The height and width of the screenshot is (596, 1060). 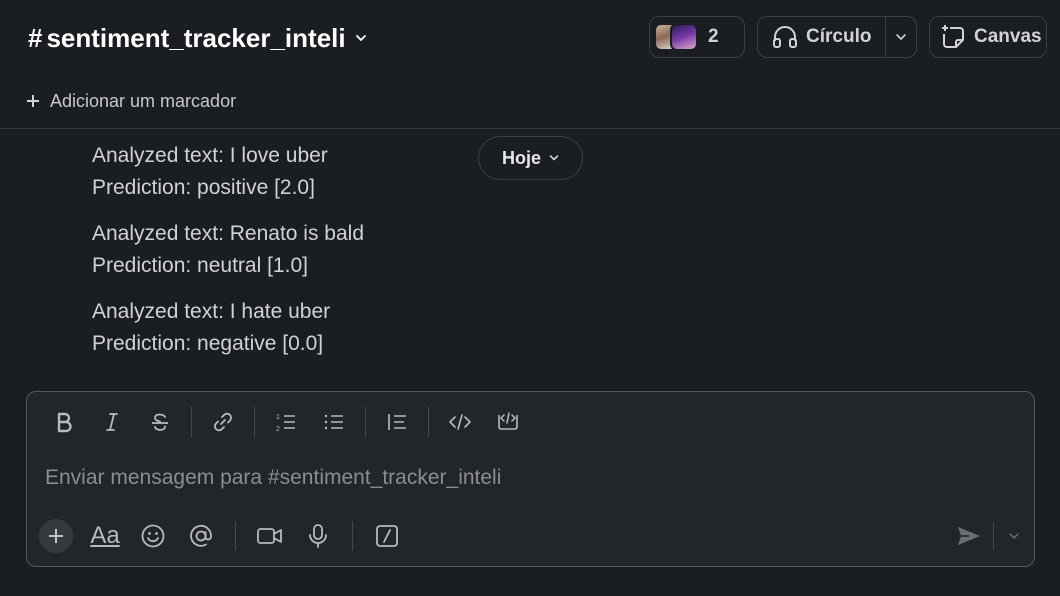 I want to click on message-prediction: Prediction: neutral [1.0], so click(x=200, y=265).